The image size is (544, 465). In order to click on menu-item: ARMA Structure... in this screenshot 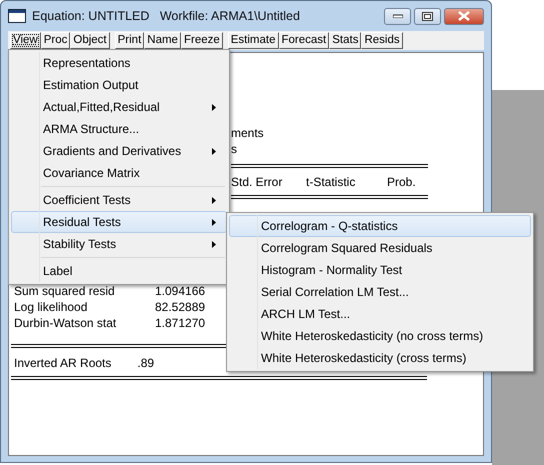, I will do `click(119, 129)`.